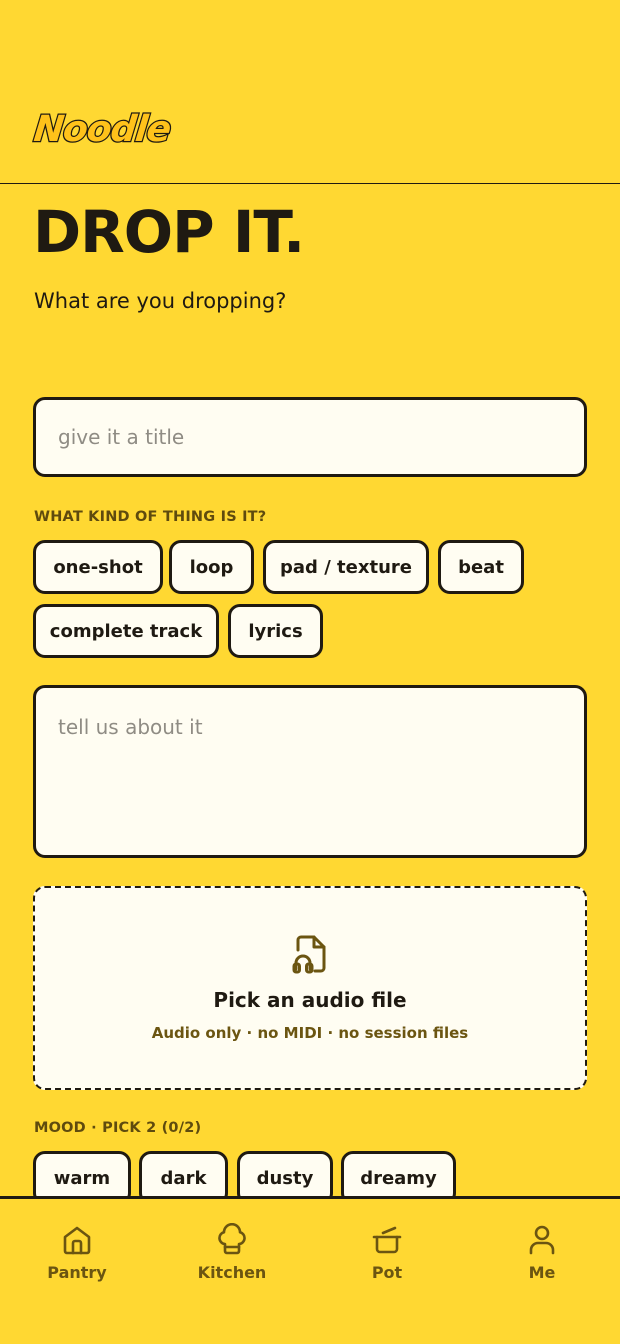 The image size is (620, 1344). I want to click on dropzone-title: Pick an audio file, so click(310, 1000).